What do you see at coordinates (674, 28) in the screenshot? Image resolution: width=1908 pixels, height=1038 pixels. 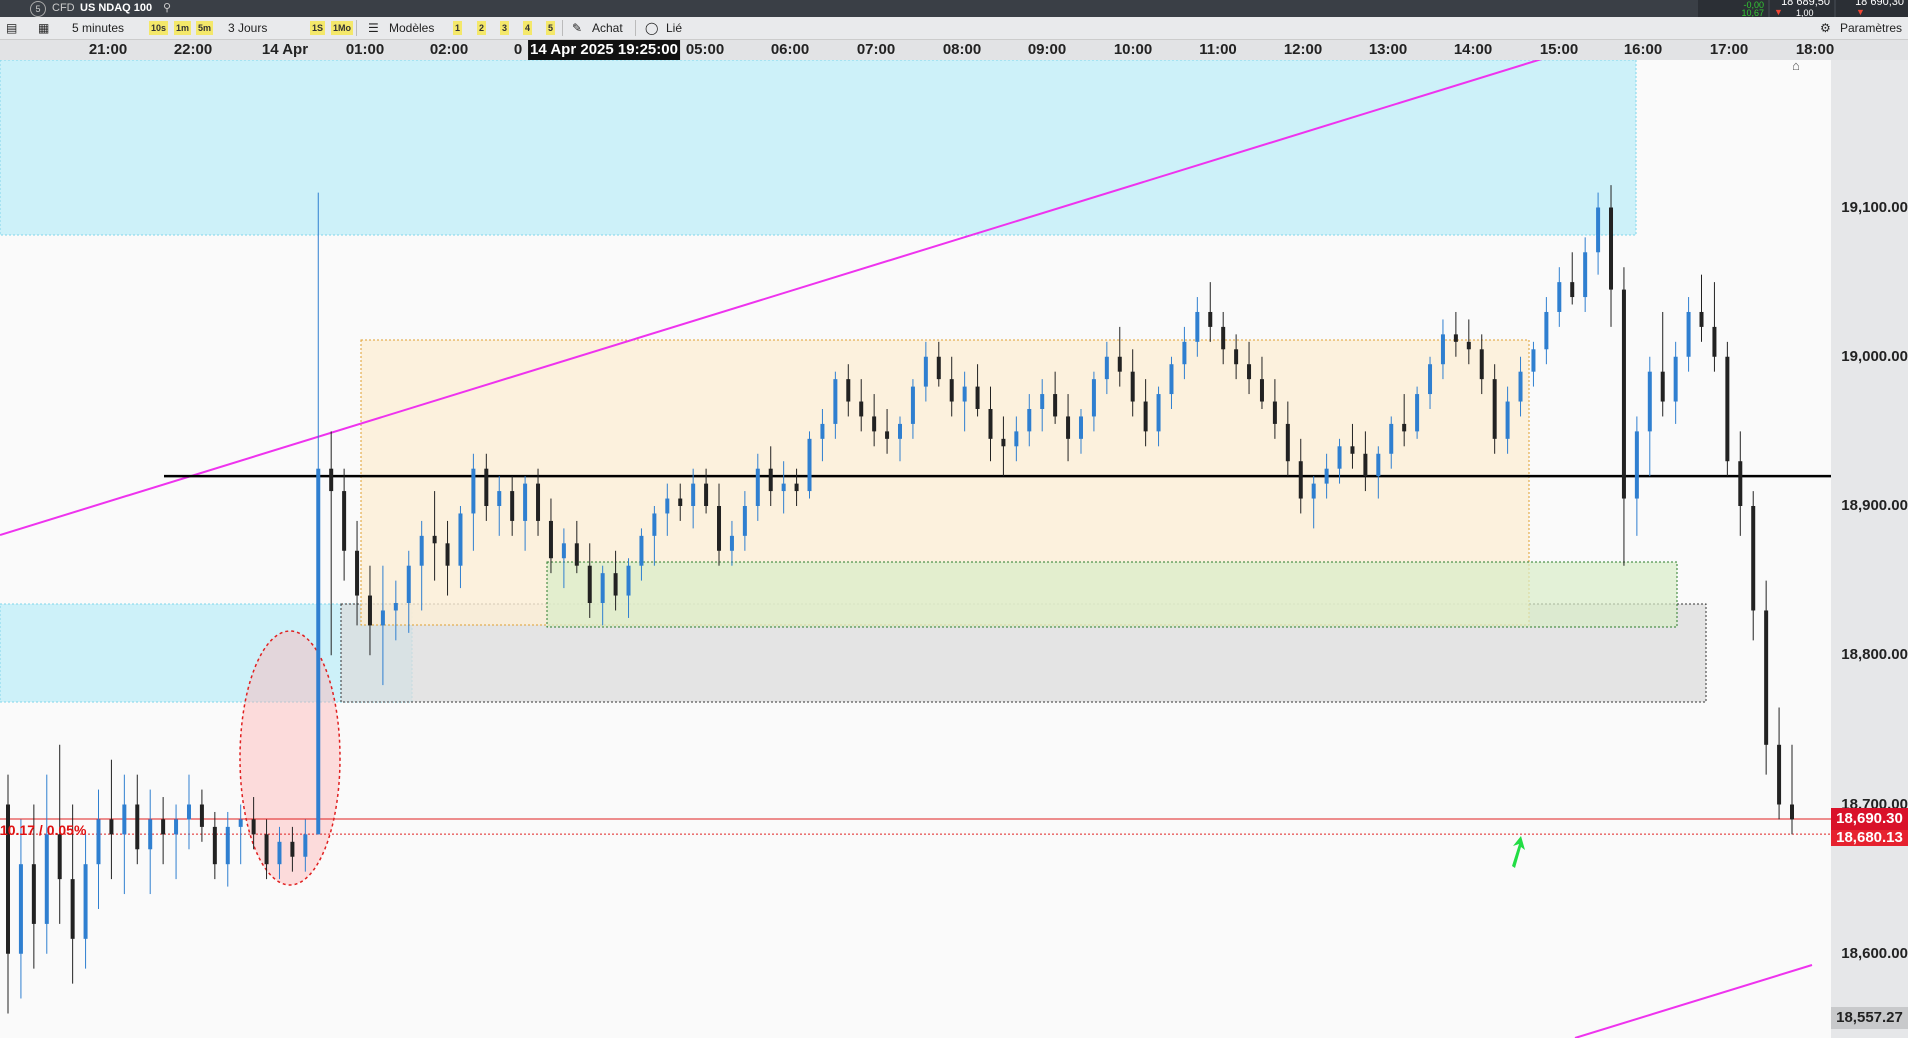 I see `linked-button: Lié` at bounding box center [674, 28].